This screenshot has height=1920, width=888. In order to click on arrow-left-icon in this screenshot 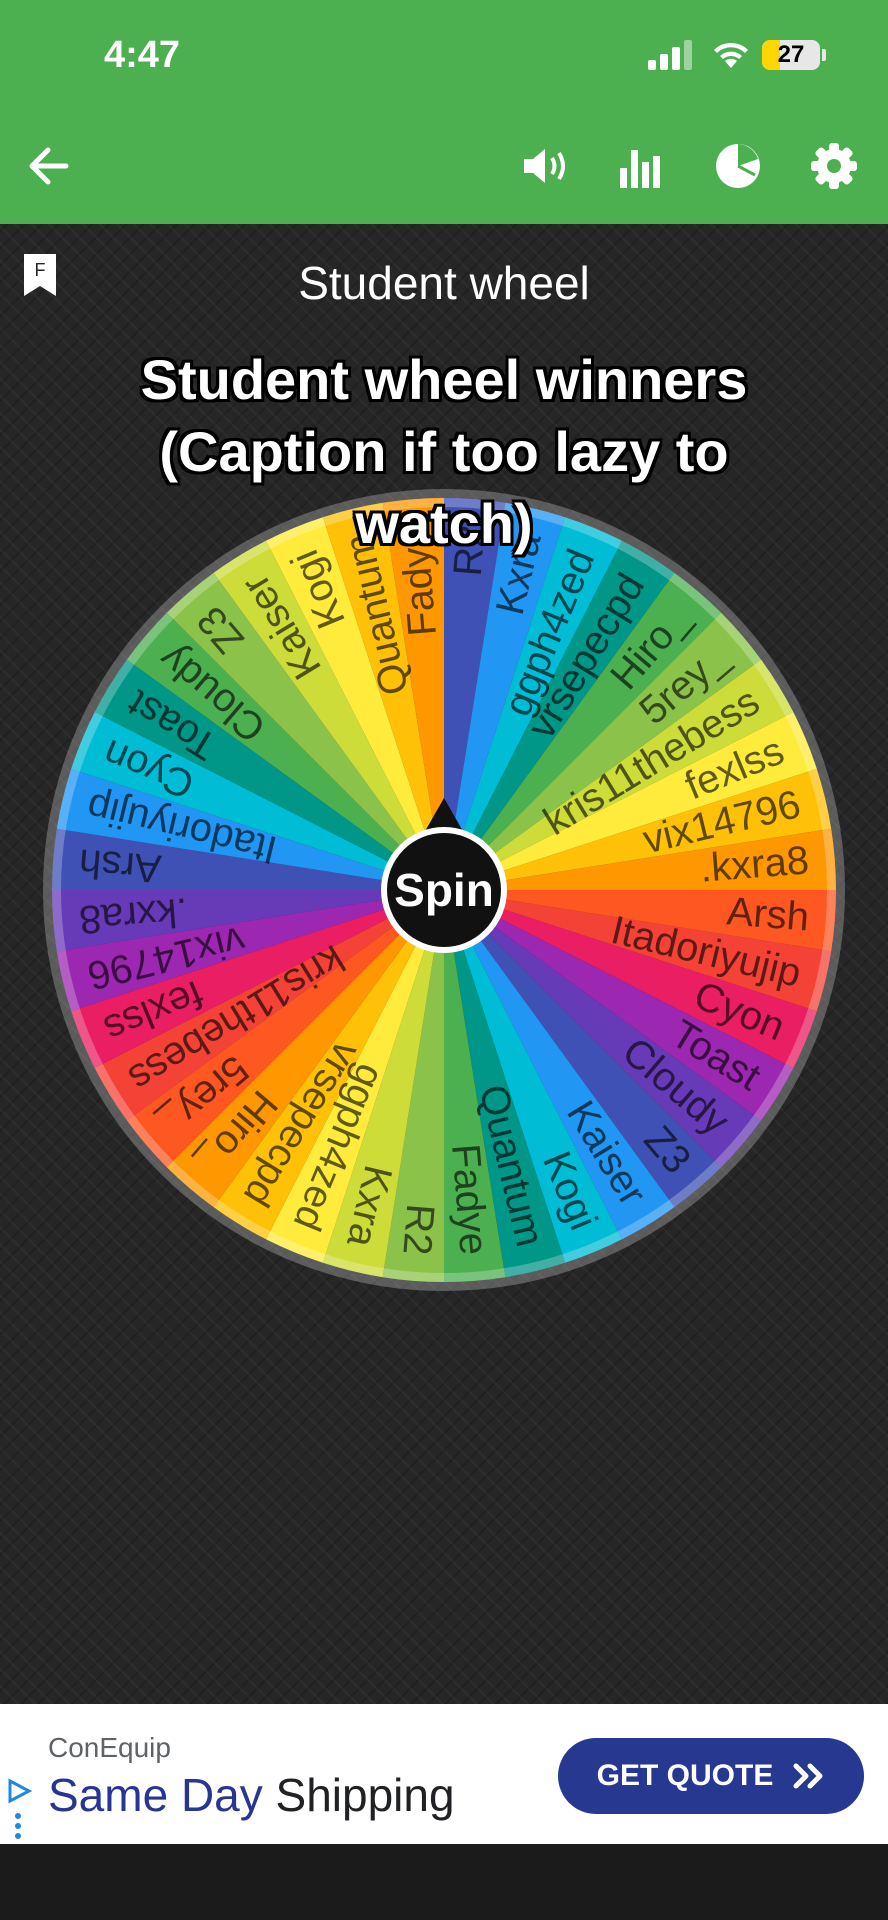, I will do `click(48, 166)`.